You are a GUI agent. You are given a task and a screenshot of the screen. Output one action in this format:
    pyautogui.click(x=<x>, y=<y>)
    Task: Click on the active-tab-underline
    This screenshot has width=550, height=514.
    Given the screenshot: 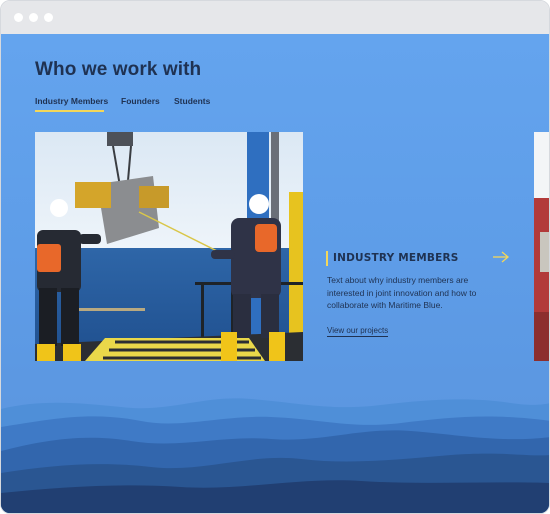 What is the action you would take?
    pyautogui.click(x=69, y=111)
    